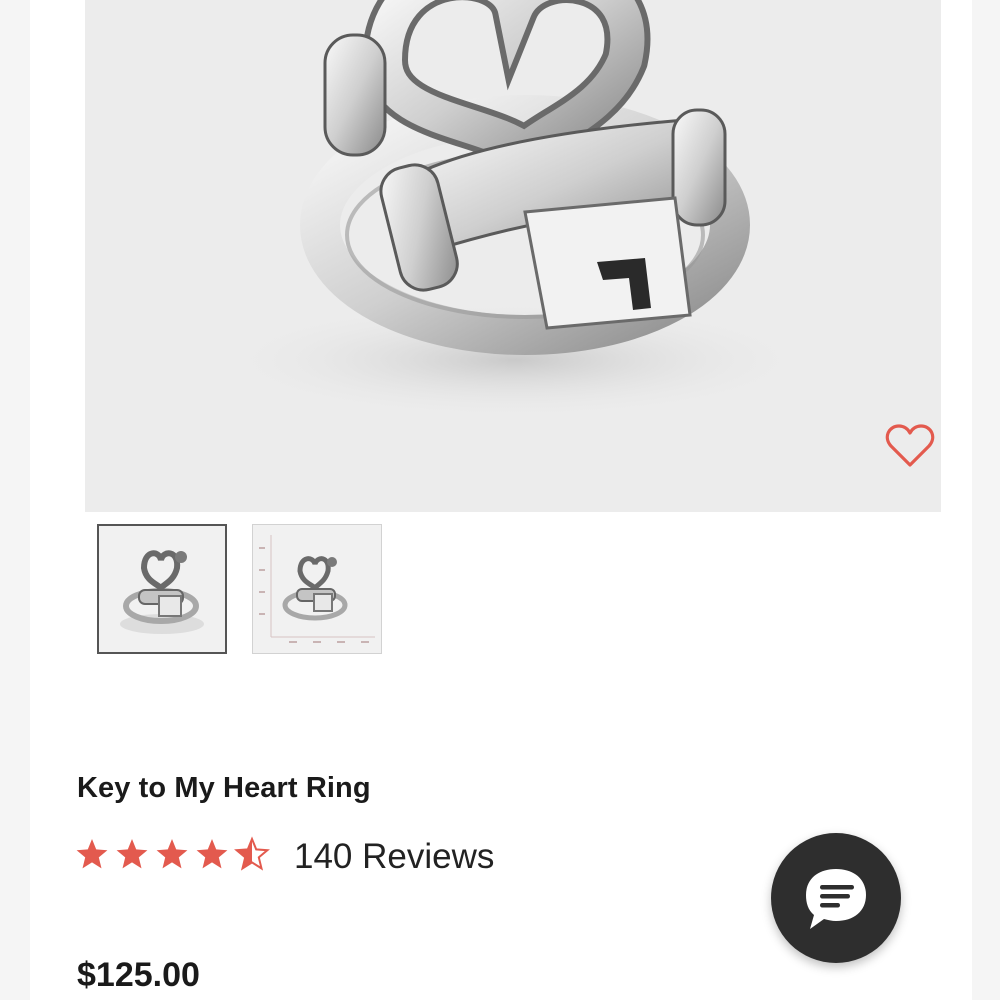  Describe the element at coordinates (252, 854) in the screenshot. I see `star-half-icon` at that location.